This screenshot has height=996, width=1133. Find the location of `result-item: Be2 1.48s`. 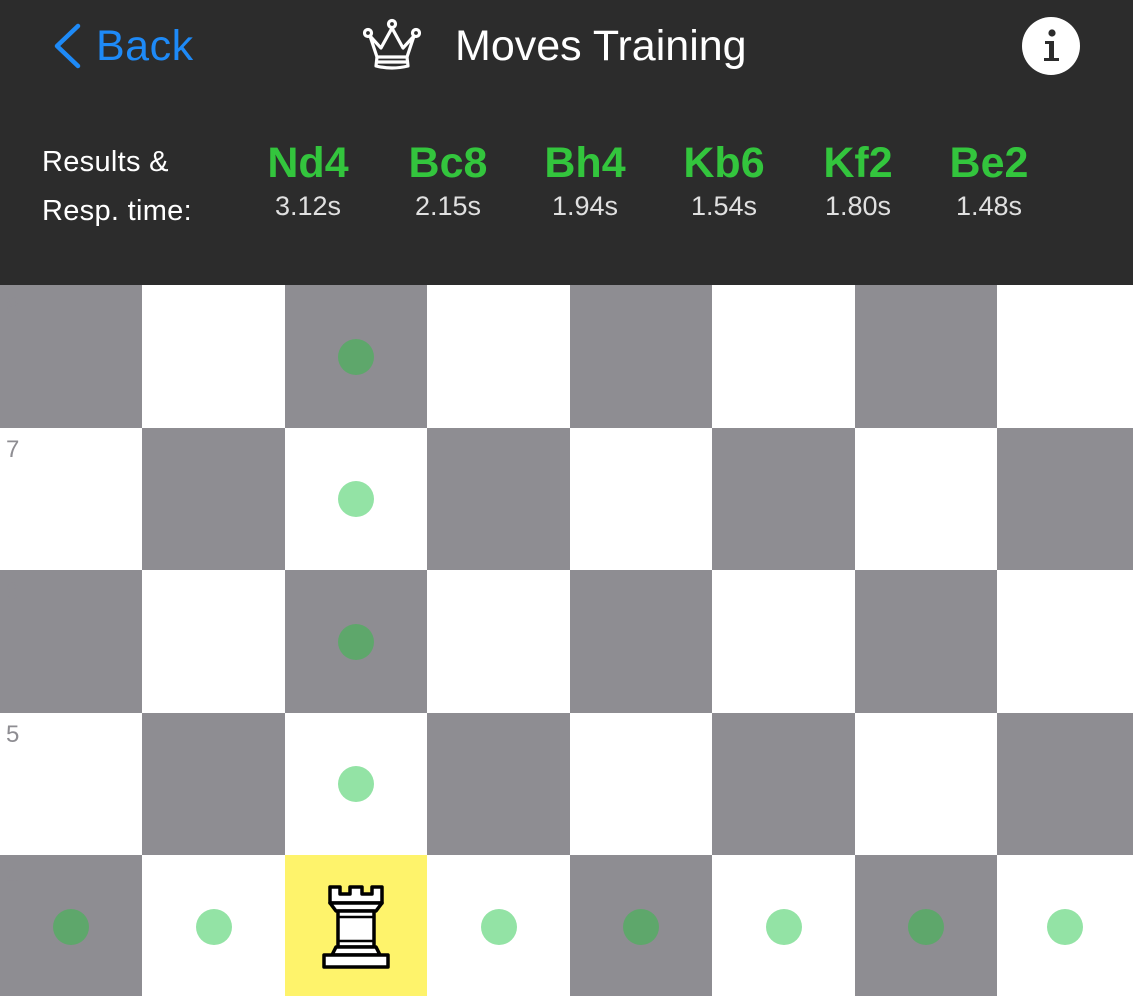

result-item: Be2 1.48s is located at coordinates (989, 182).